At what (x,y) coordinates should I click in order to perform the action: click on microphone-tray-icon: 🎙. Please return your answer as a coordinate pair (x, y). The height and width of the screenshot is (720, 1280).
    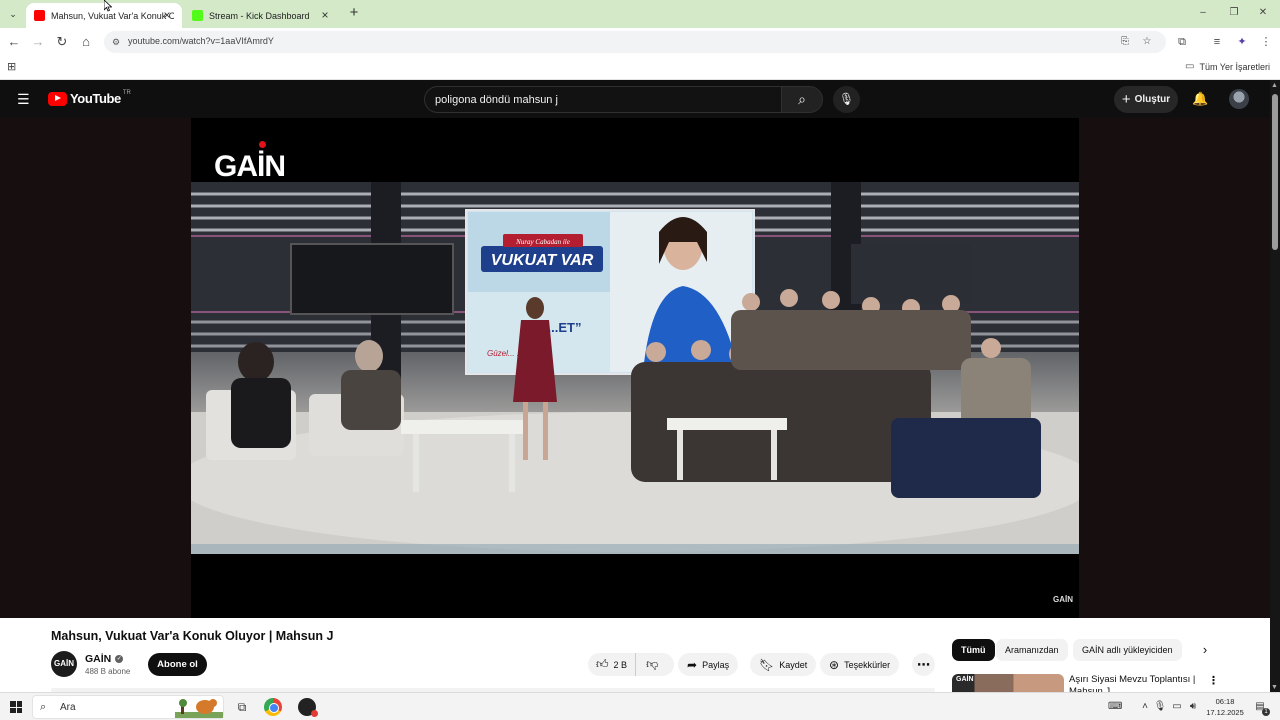
    Looking at the image, I should click on (1160, 707).